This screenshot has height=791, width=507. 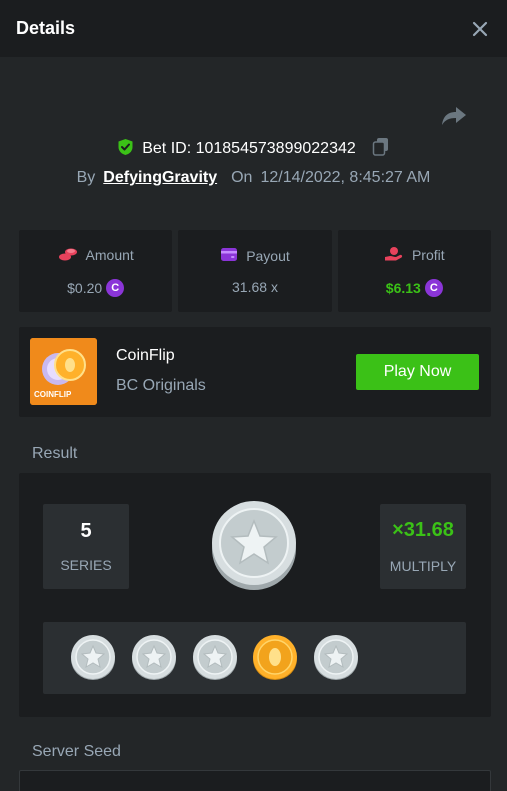 I want to click on series-value: 5, so click(x=86, y=531).